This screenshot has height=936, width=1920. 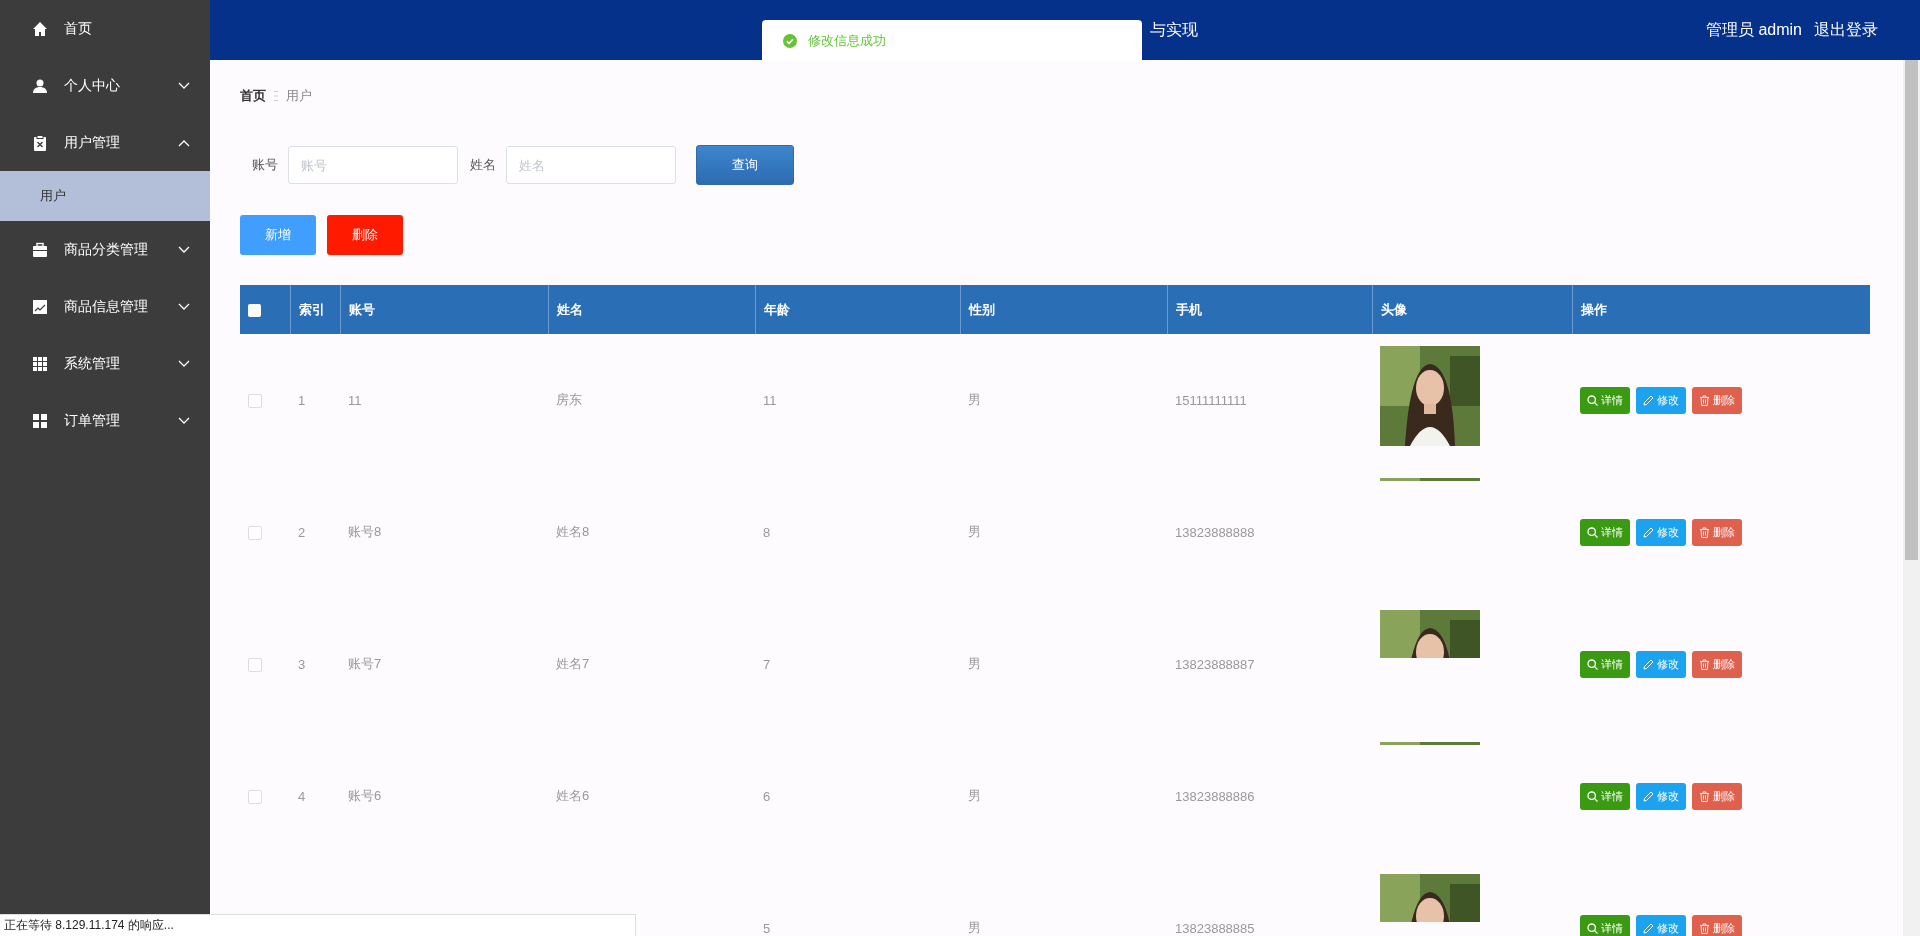 I want to click on search-field: 账号, so click(x=373, y=165).